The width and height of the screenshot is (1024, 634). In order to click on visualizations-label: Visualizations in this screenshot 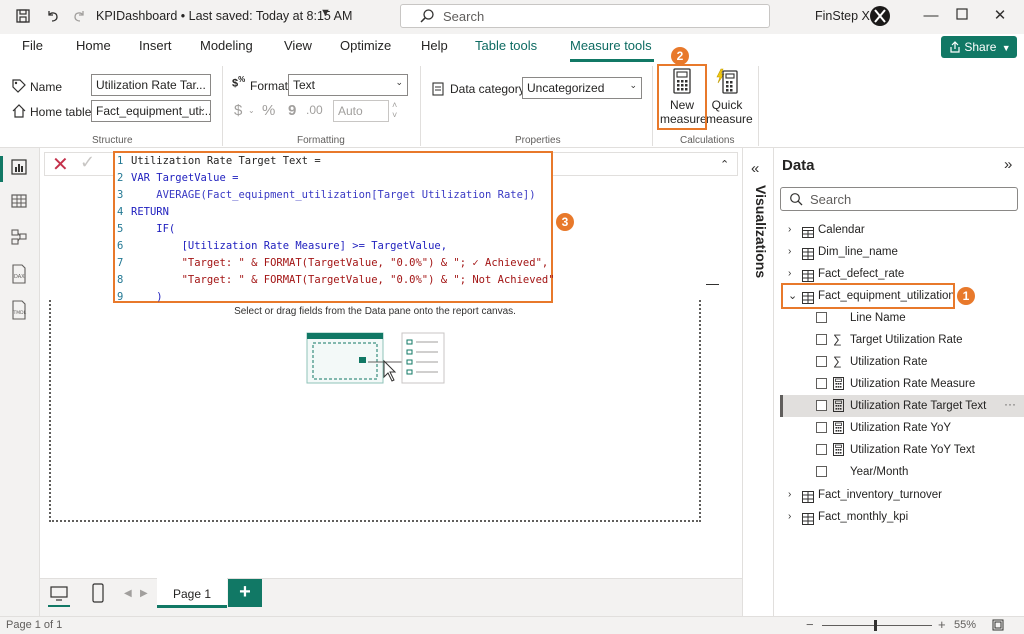, I will do `click(759, 232)`.